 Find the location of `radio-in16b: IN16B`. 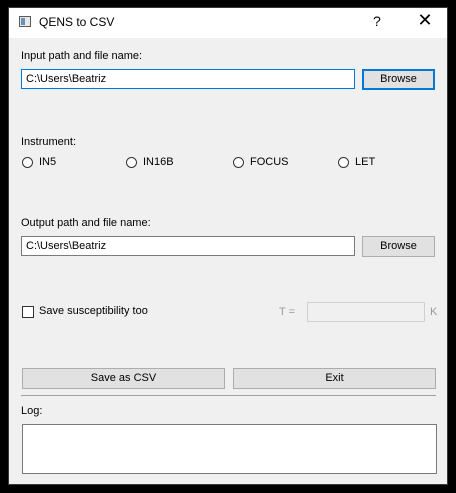

radio-in16b: IN16B is located at coordinates (150, 162).